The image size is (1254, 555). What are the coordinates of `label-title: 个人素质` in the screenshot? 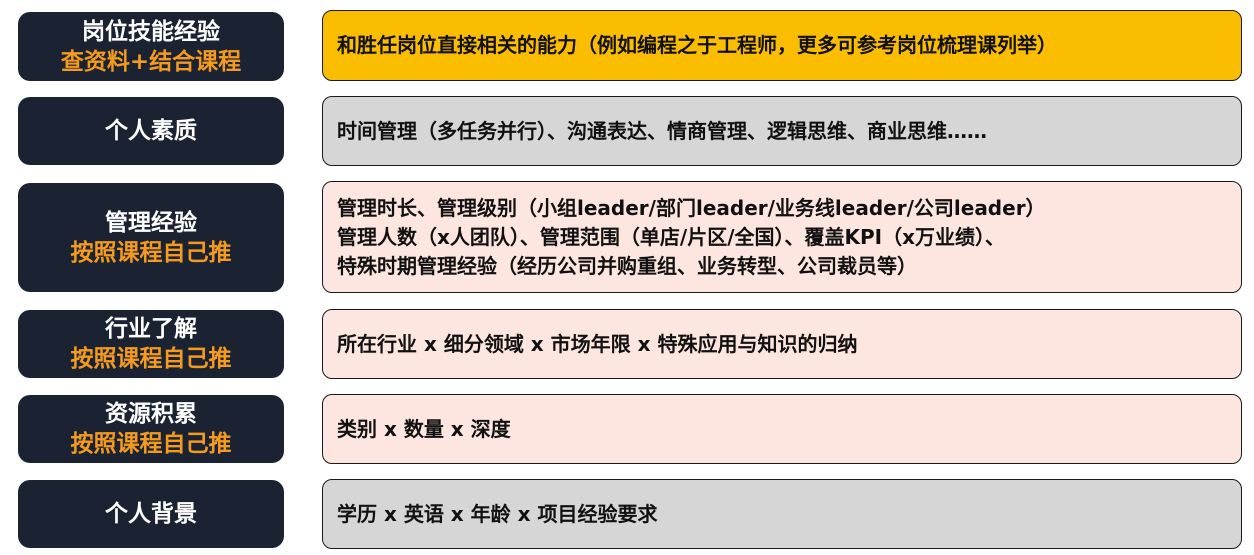 It's located at (151, 131).